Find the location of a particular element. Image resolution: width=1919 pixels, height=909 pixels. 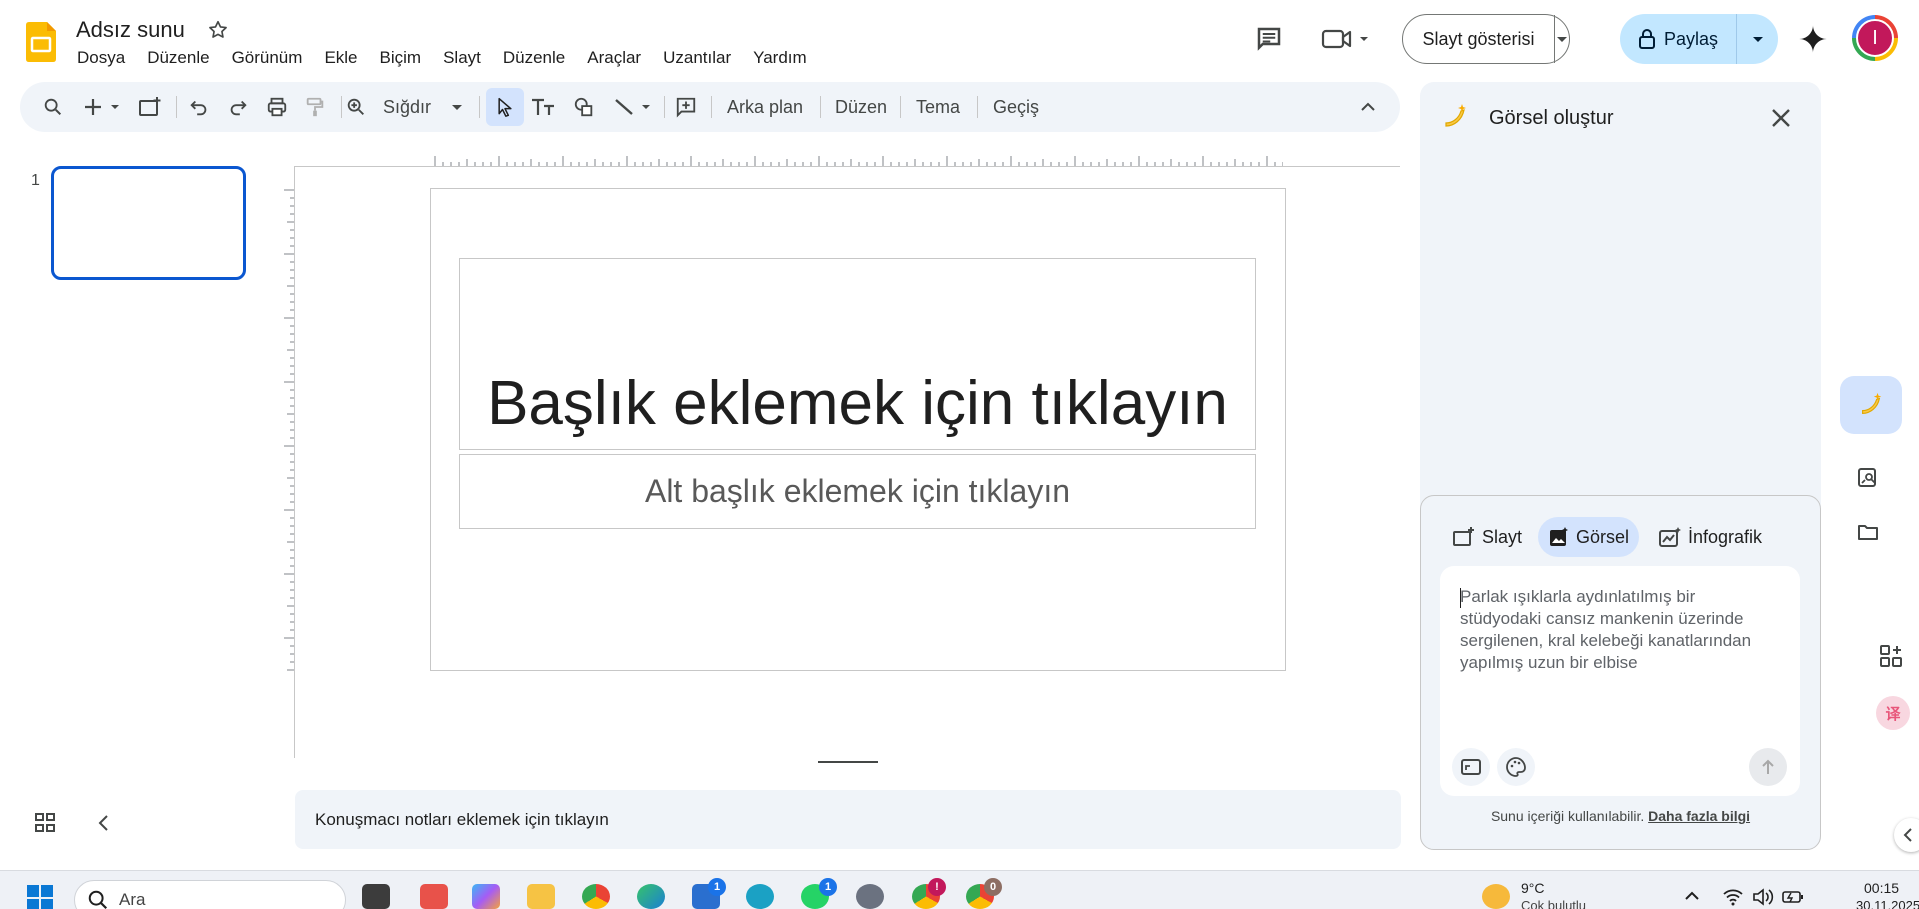

meet-video-icon is located at coordinates (1346, 39).